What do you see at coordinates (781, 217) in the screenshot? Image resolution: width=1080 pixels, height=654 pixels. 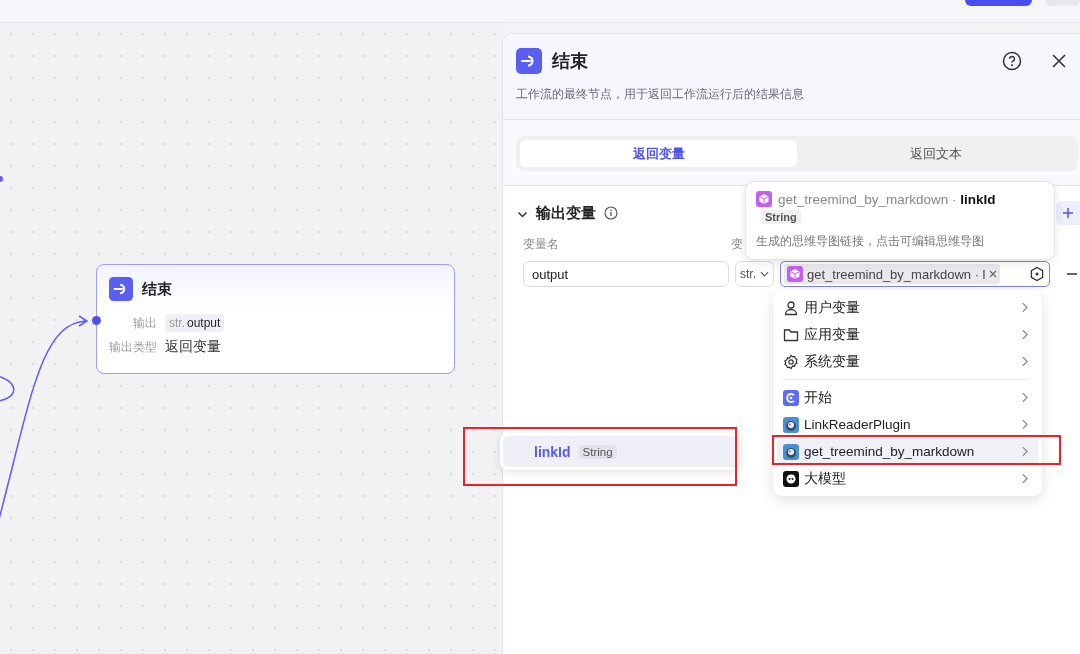 I see `type-tag: String` at bounding box center [781, 217].